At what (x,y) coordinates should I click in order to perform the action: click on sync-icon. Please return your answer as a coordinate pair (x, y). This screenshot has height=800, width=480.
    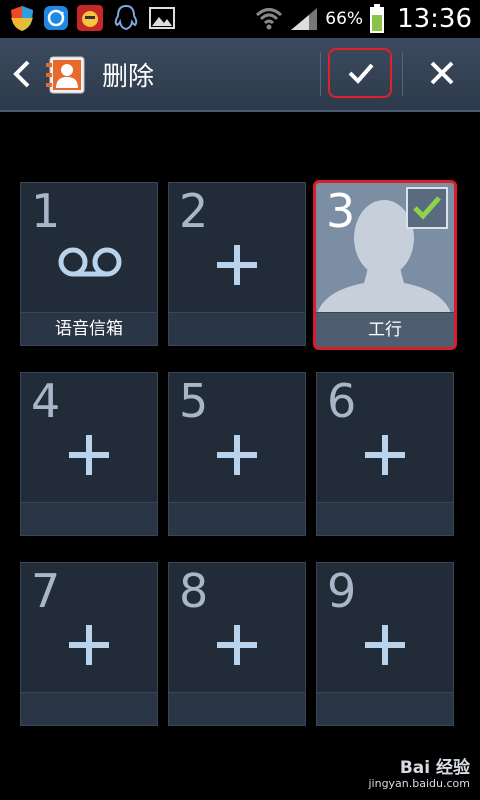
    Looking at the image, I should click on (56, 18).